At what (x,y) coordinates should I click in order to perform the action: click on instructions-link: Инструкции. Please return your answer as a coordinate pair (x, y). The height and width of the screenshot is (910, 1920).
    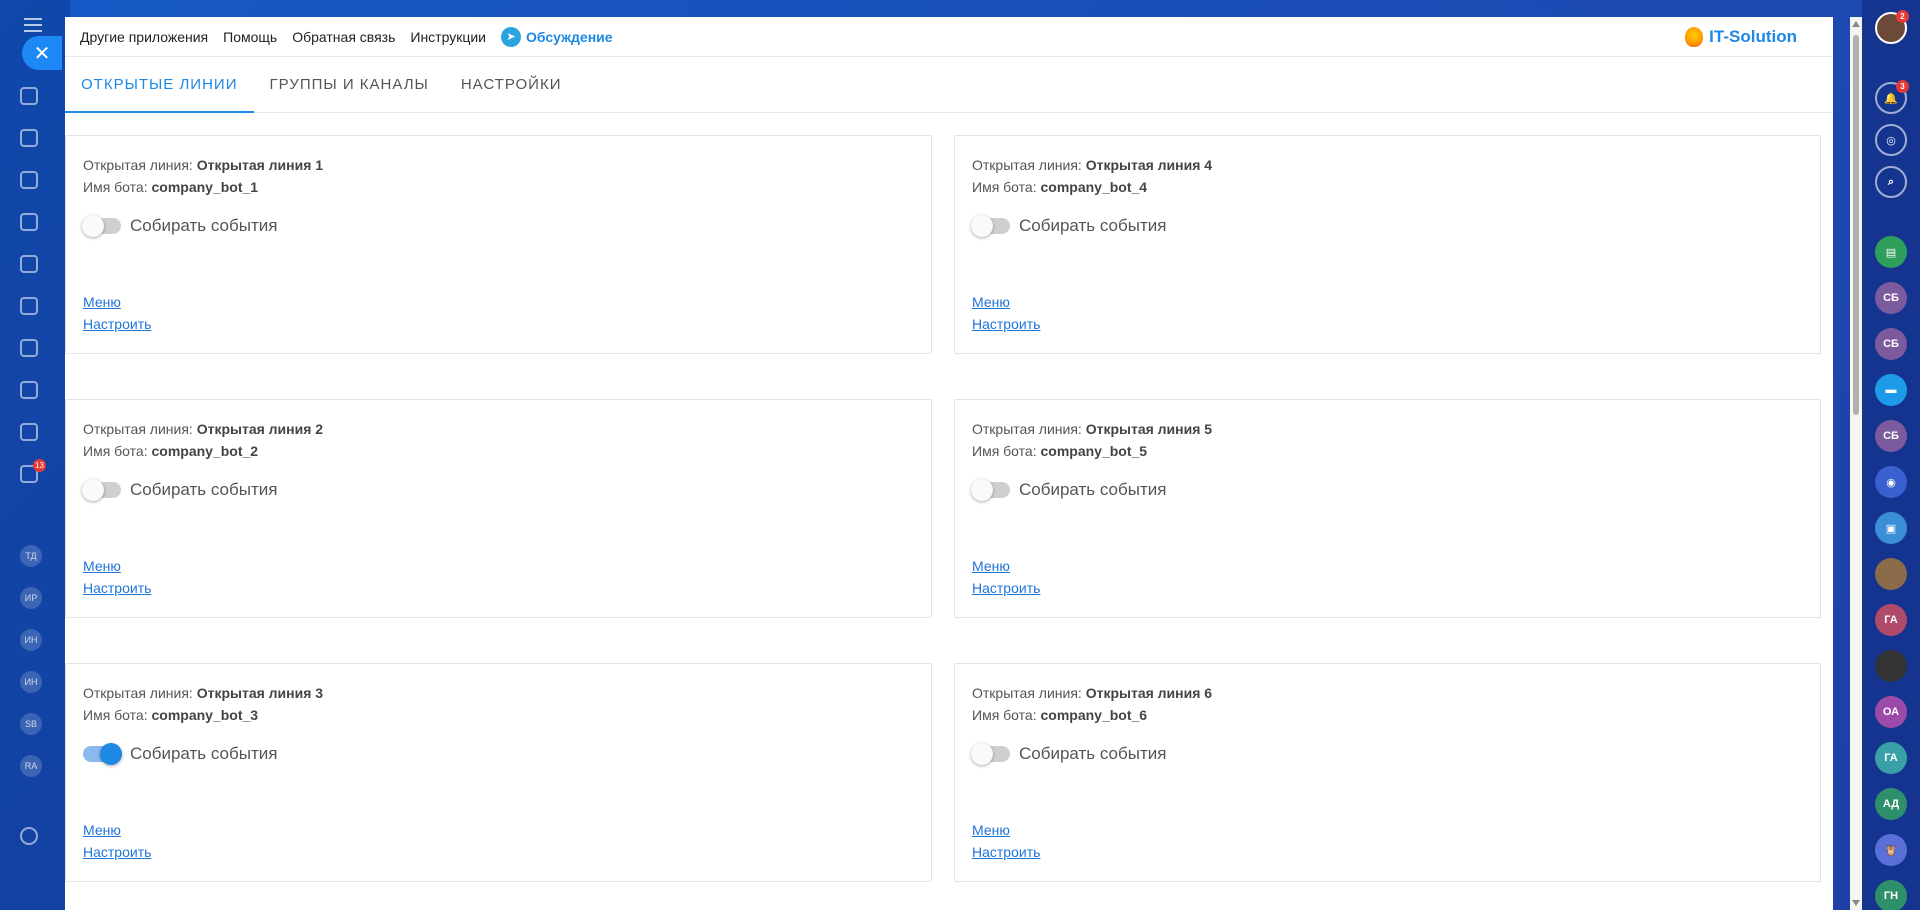
    Looking at the image, I should click on (448, 37).